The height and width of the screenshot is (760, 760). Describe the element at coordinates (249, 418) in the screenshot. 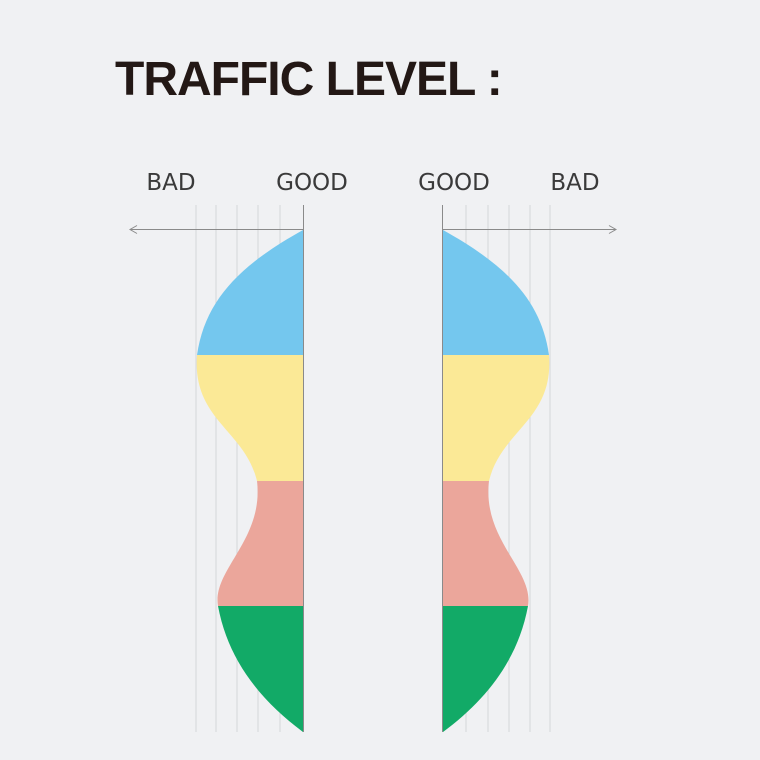

I see `left-band-yellow` at that location.